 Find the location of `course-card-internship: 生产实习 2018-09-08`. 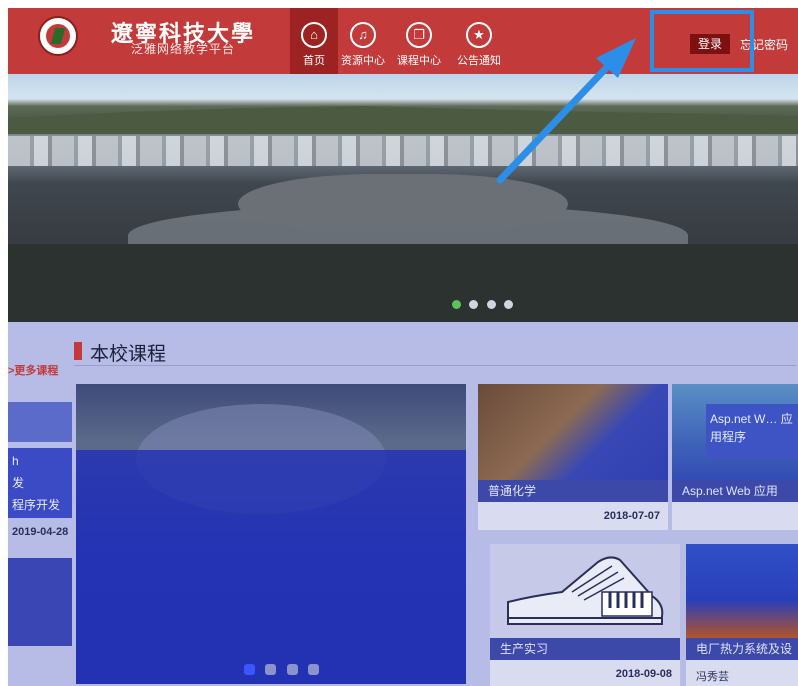

course-card-internship: 生产实习 2018-09-08 is located at coordinates (585, 615).